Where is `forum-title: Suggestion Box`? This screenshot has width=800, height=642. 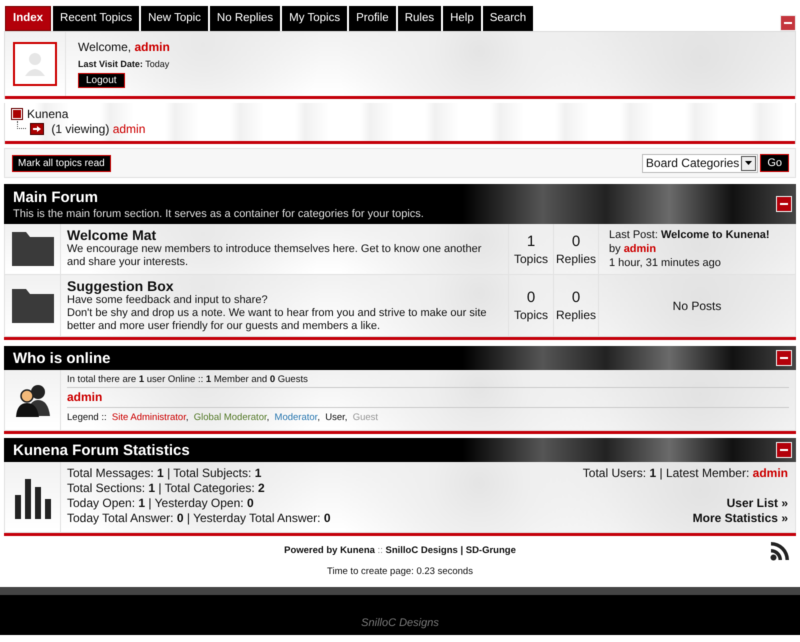
forum-title: Suggestion Box is located at coordinates (284, 286).